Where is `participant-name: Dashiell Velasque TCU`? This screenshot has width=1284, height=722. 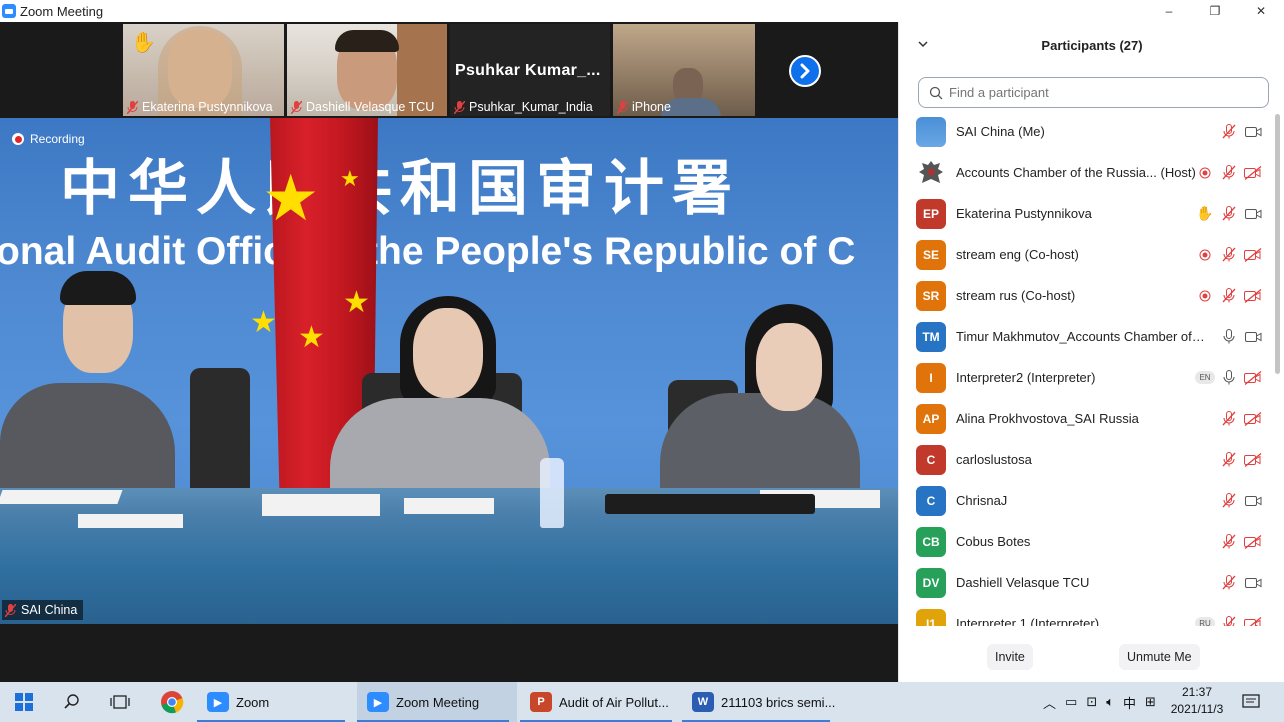 participant-name: Dashiell Velasque TCU is located at coordinates (1023, 582).